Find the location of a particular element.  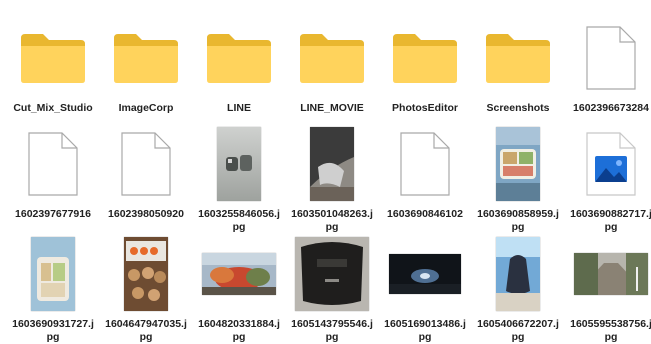

file-item: 1602396673284 is located at coordinates (608, 66).